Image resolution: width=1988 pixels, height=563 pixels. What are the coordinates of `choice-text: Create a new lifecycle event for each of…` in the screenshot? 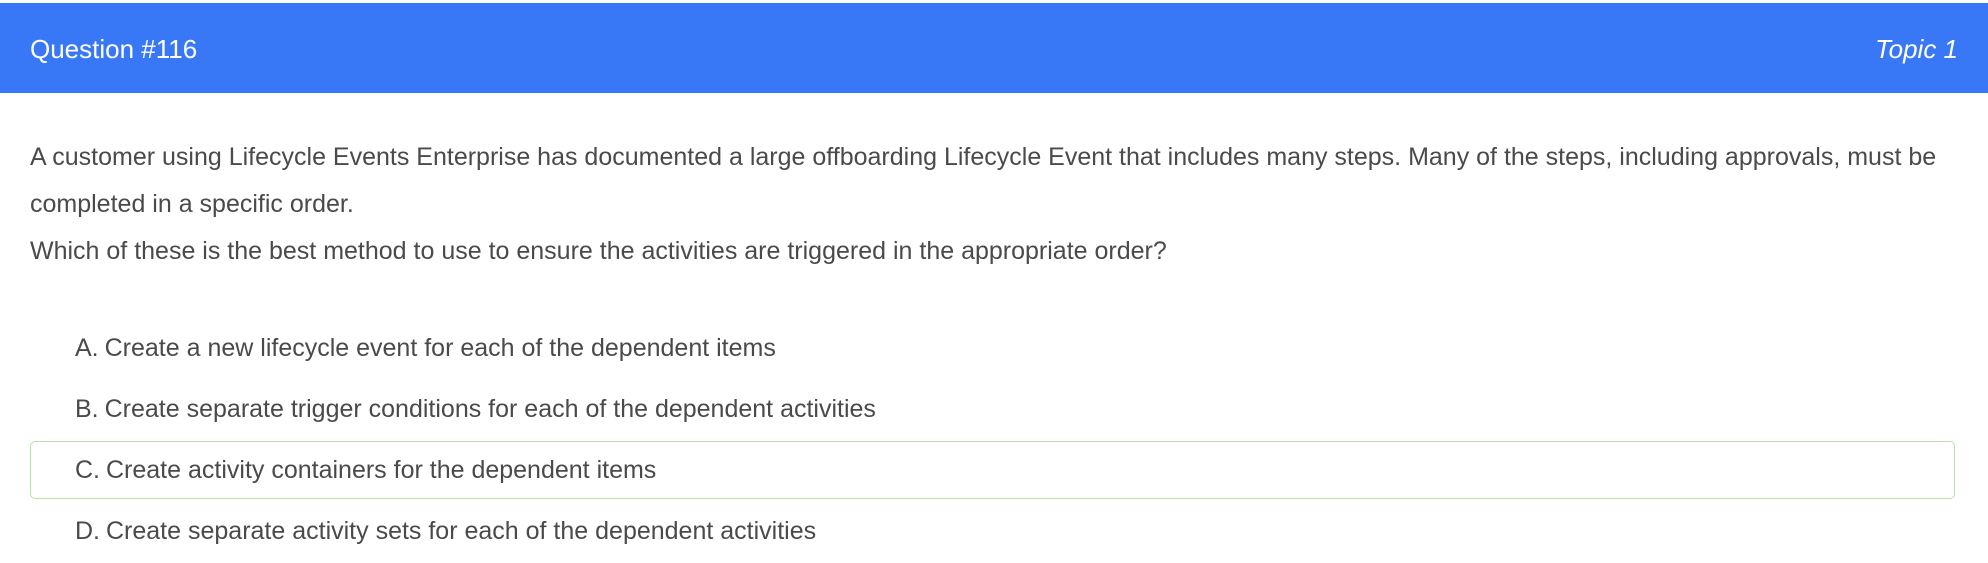 It's located at (440, 348).